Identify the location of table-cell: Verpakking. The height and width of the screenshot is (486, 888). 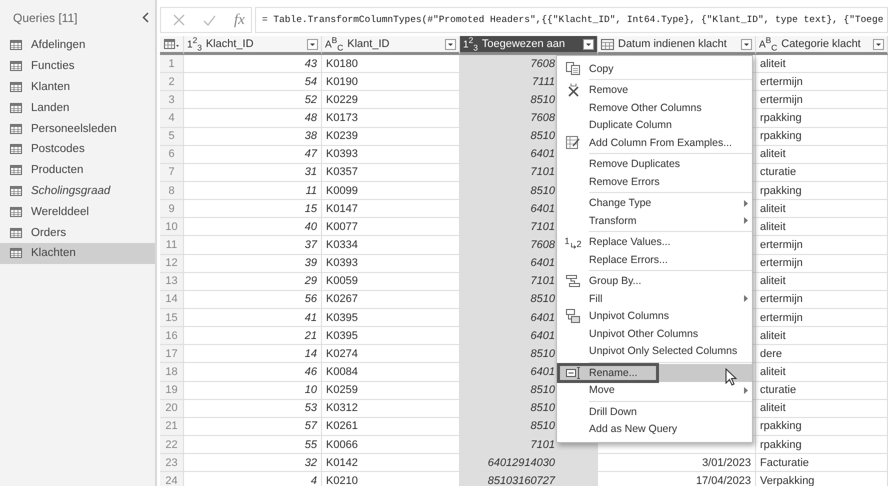
(822, 479).